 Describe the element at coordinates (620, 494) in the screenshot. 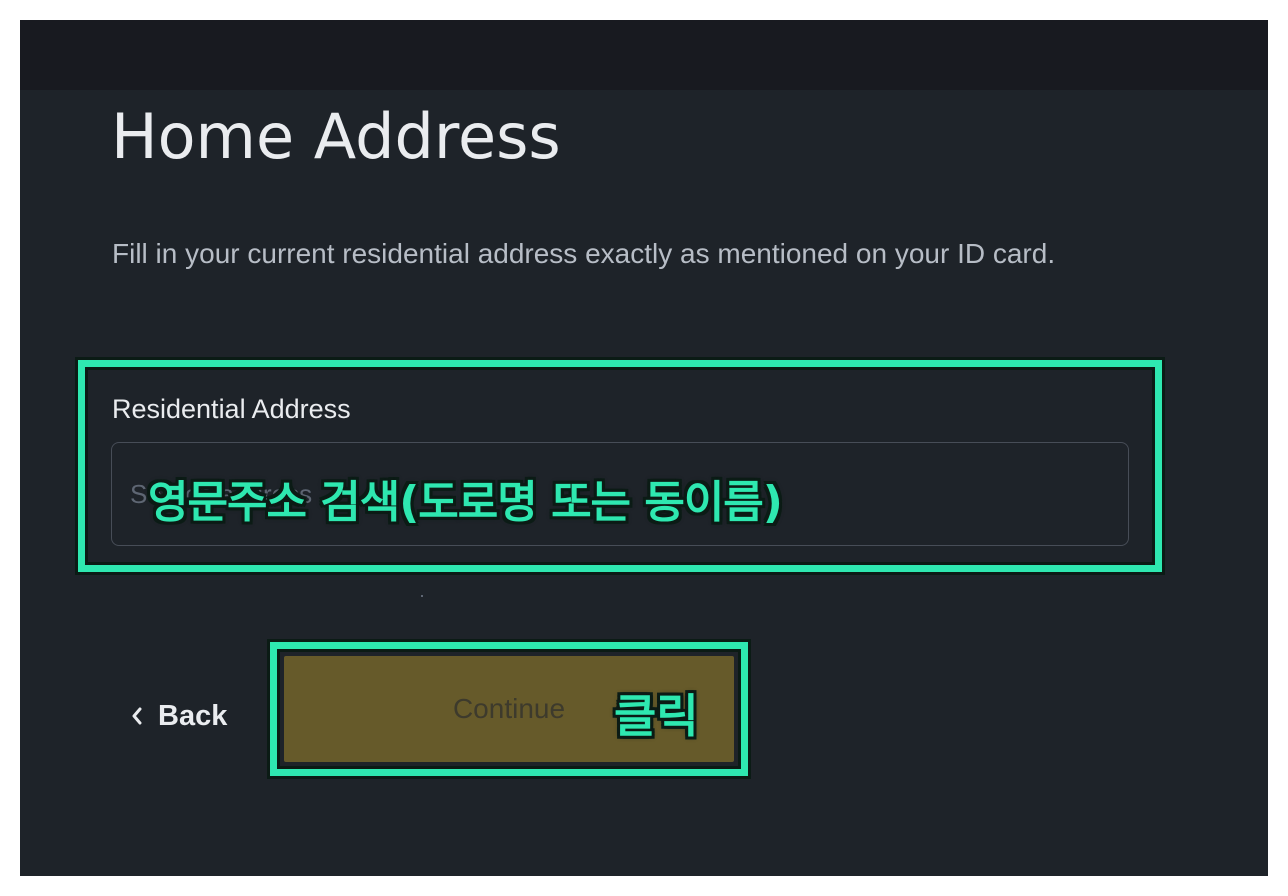

I see `residential-address-input` at that location.